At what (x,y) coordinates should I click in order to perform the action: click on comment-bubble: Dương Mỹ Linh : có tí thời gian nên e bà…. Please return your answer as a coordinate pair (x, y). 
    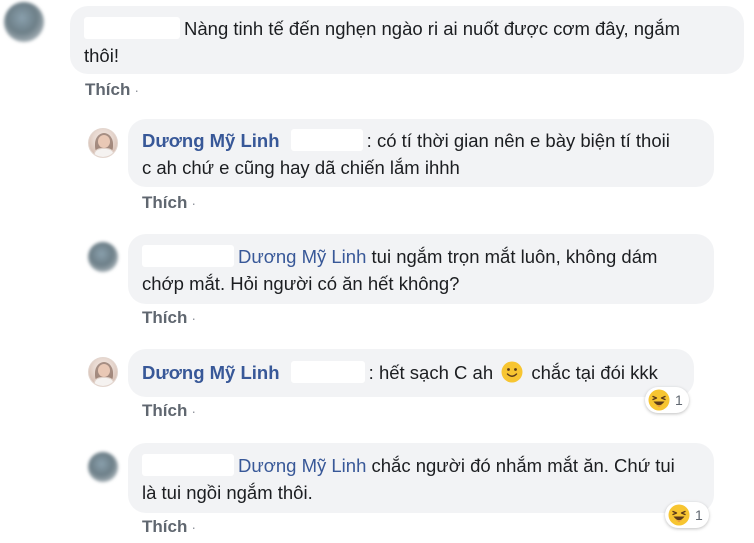
    Looking at the image, I should click on (421, 153).